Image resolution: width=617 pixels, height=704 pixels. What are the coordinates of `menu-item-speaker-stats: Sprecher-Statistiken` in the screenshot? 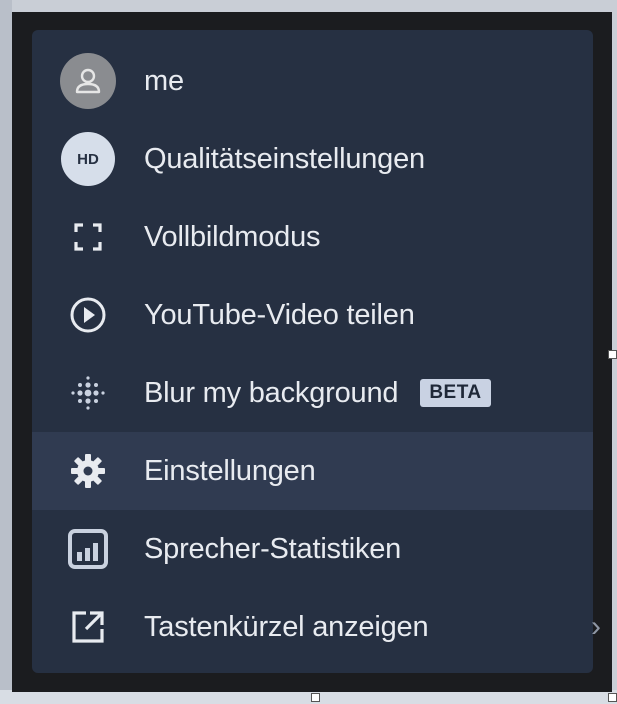 It's located at (312, 549).